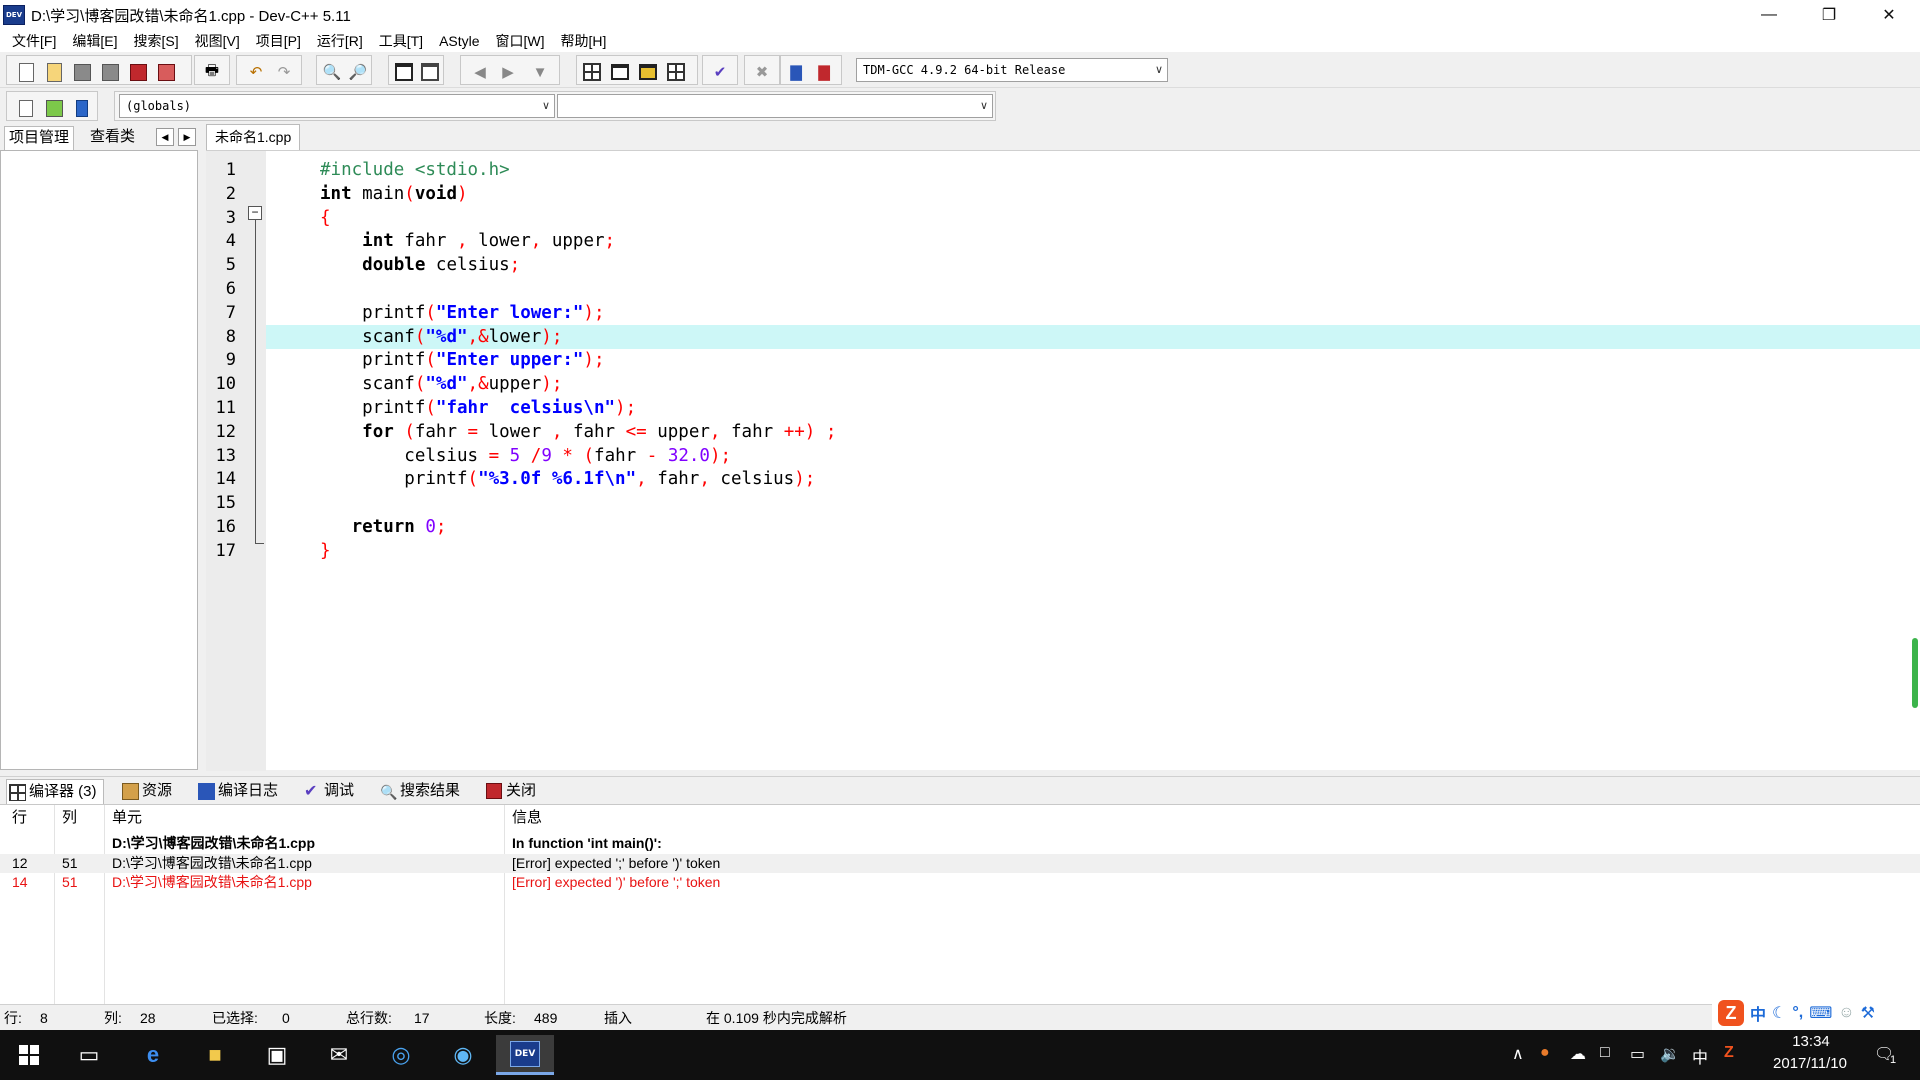 Image resolution: width=1920 pixels, height=1080 pixels. Describe the element at coordinates (480, 72) in the screenshot. I see `prev-button: ◀` at that location.